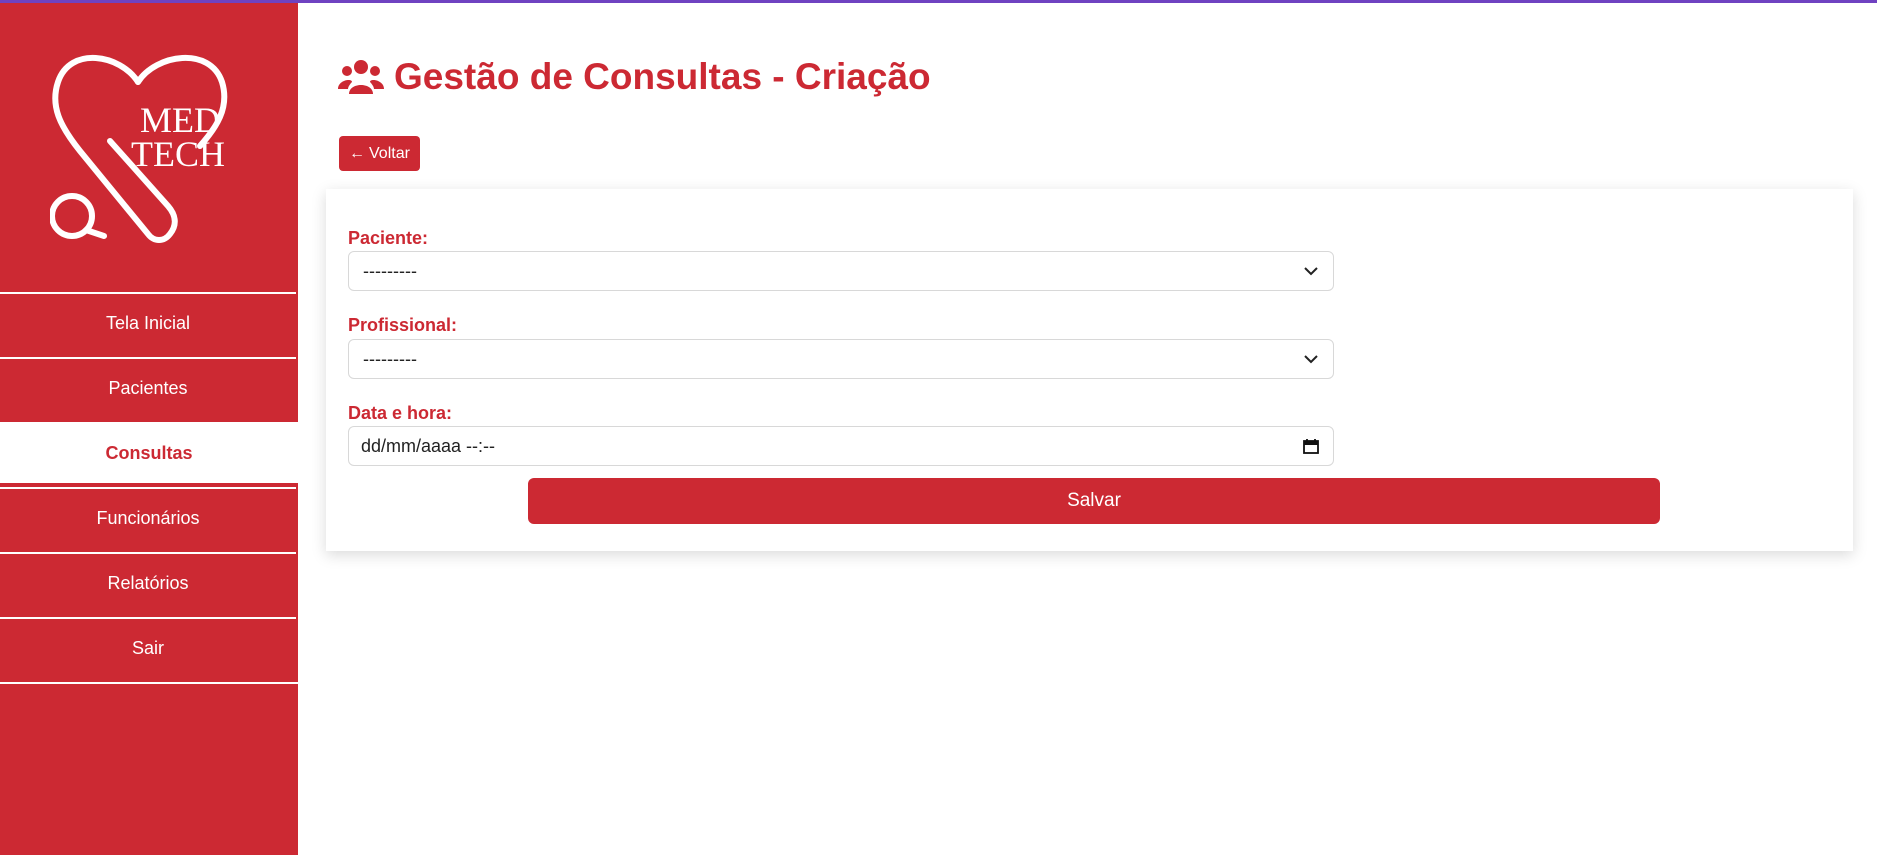 The width and height of the screenshot is (1877, 855). I want to click on sidebar-item-label: Funcionários, so click(148, 518).